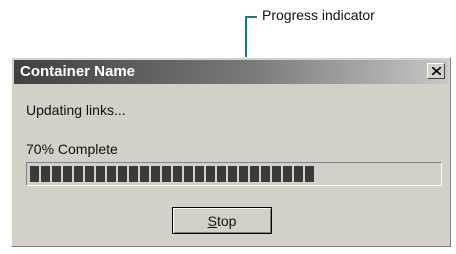  I want to click on progress-percent-label: 70% Complete, so click(72, 149).